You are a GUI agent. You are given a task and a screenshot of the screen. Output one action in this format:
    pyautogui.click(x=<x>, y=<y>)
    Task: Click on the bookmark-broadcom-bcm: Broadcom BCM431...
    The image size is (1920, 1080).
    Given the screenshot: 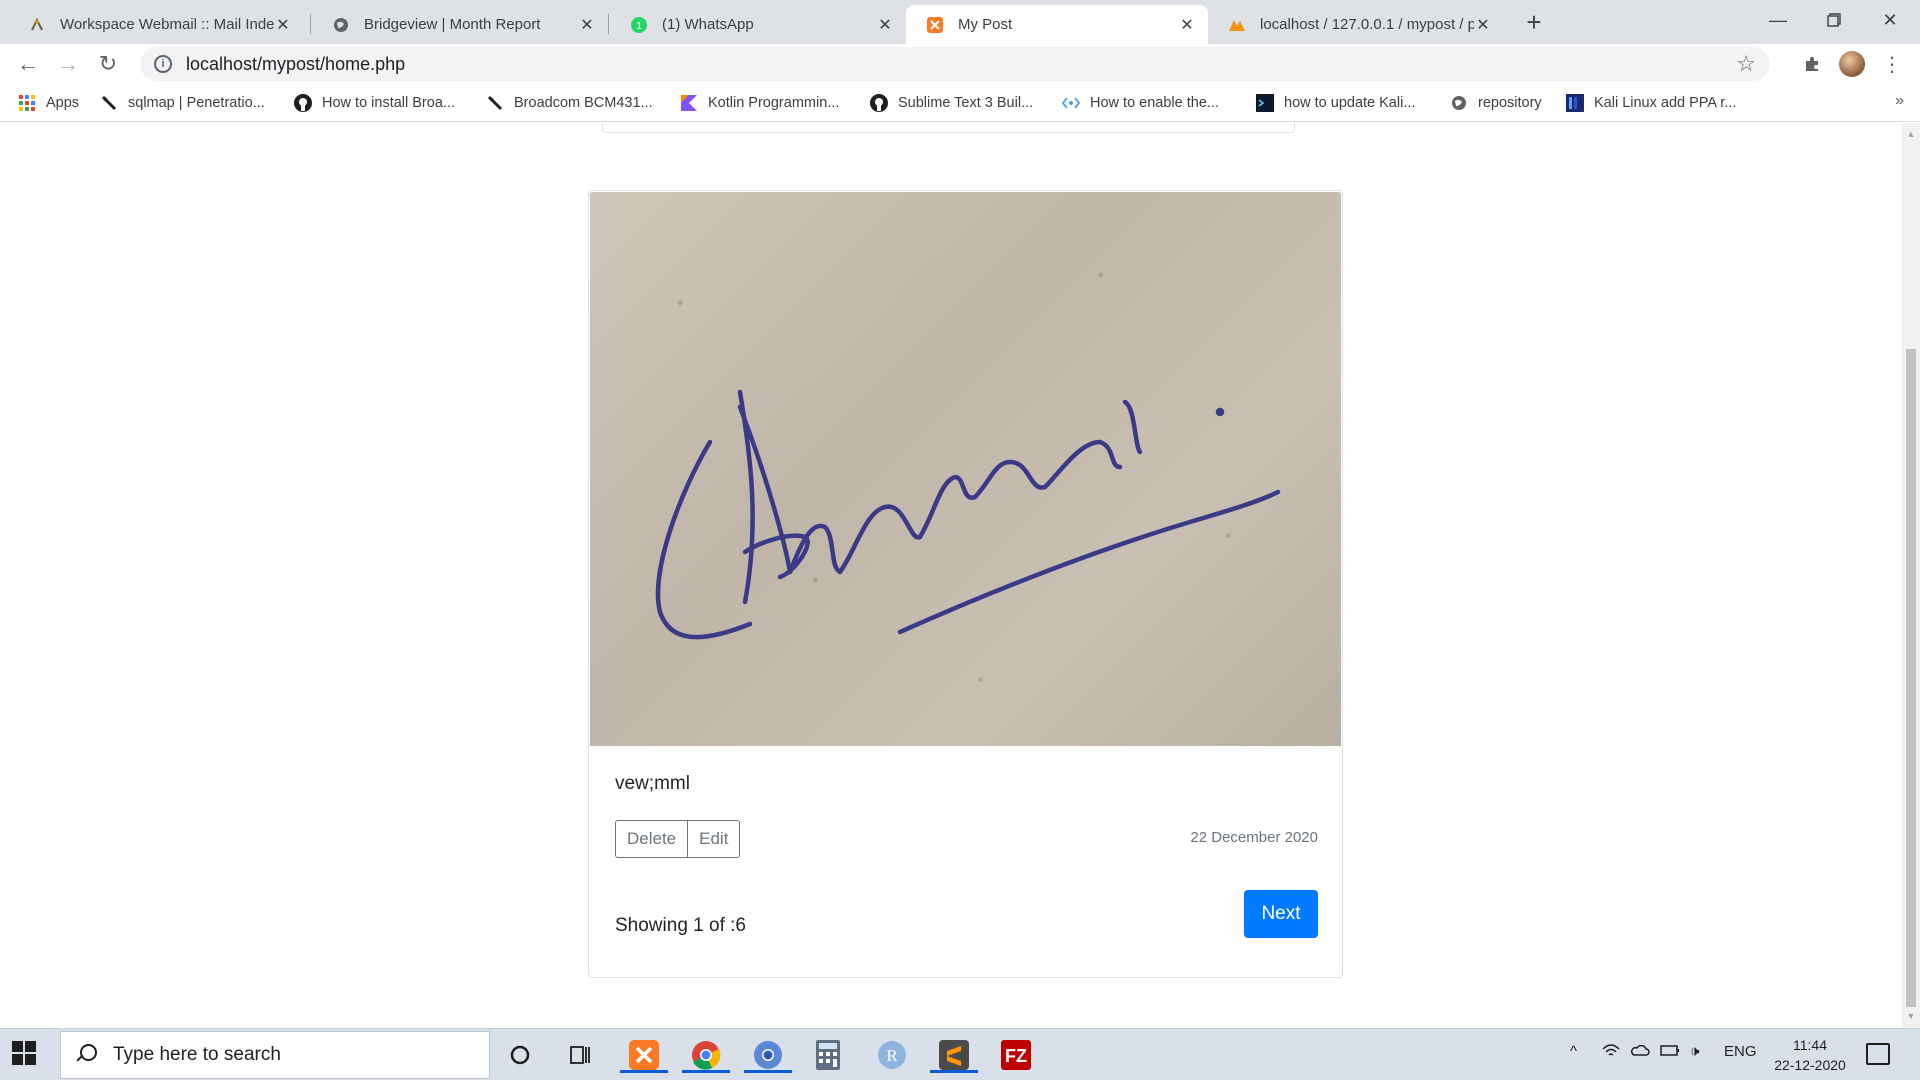 What is the action you would take?
    pyautogui.click(x=569, y=103)
    